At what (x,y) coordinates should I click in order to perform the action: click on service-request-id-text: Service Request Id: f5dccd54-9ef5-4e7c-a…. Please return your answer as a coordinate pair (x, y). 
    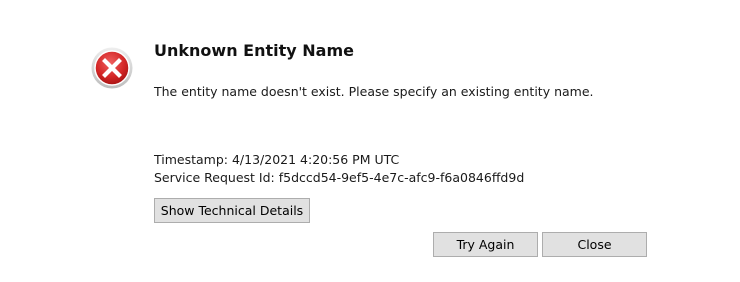
    Looking at the image, I should click on (339, 177).